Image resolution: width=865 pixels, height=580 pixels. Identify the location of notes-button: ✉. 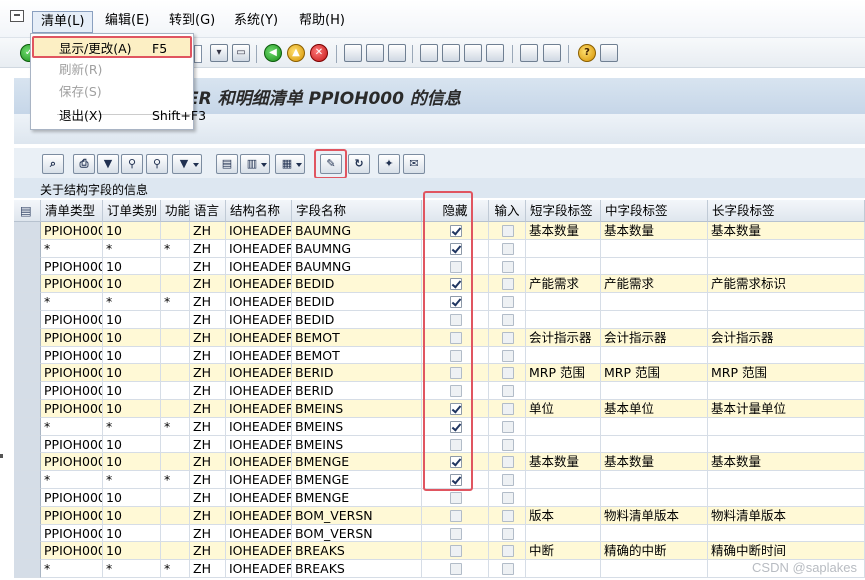
(414, 164).